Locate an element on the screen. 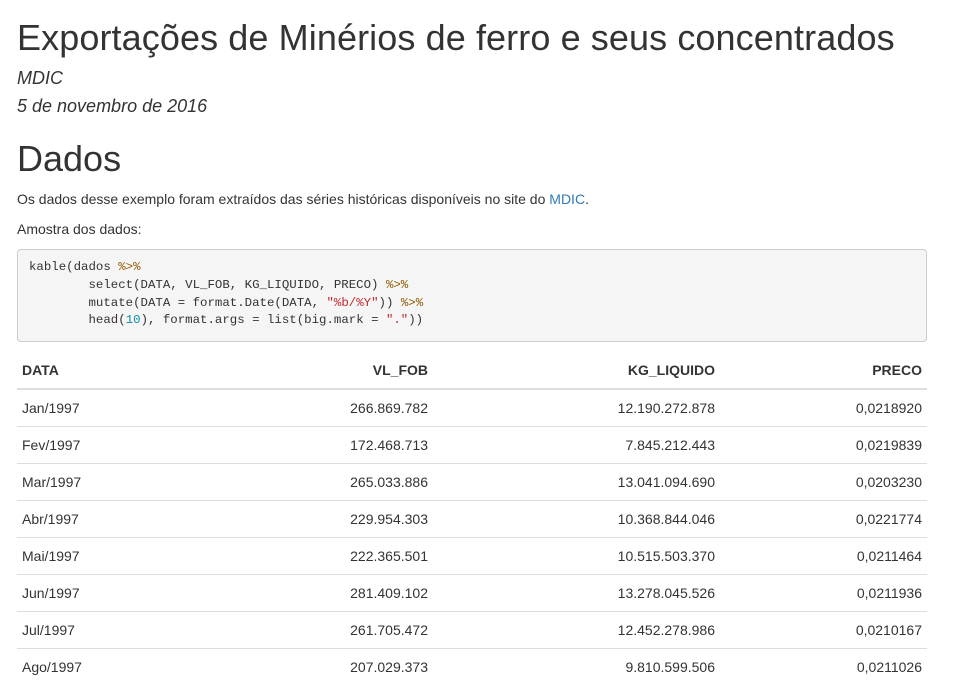 Image resolution: width=958 pixels, height=685 pixels. code-line-4-end: )) is located at coordinates (416, 320).